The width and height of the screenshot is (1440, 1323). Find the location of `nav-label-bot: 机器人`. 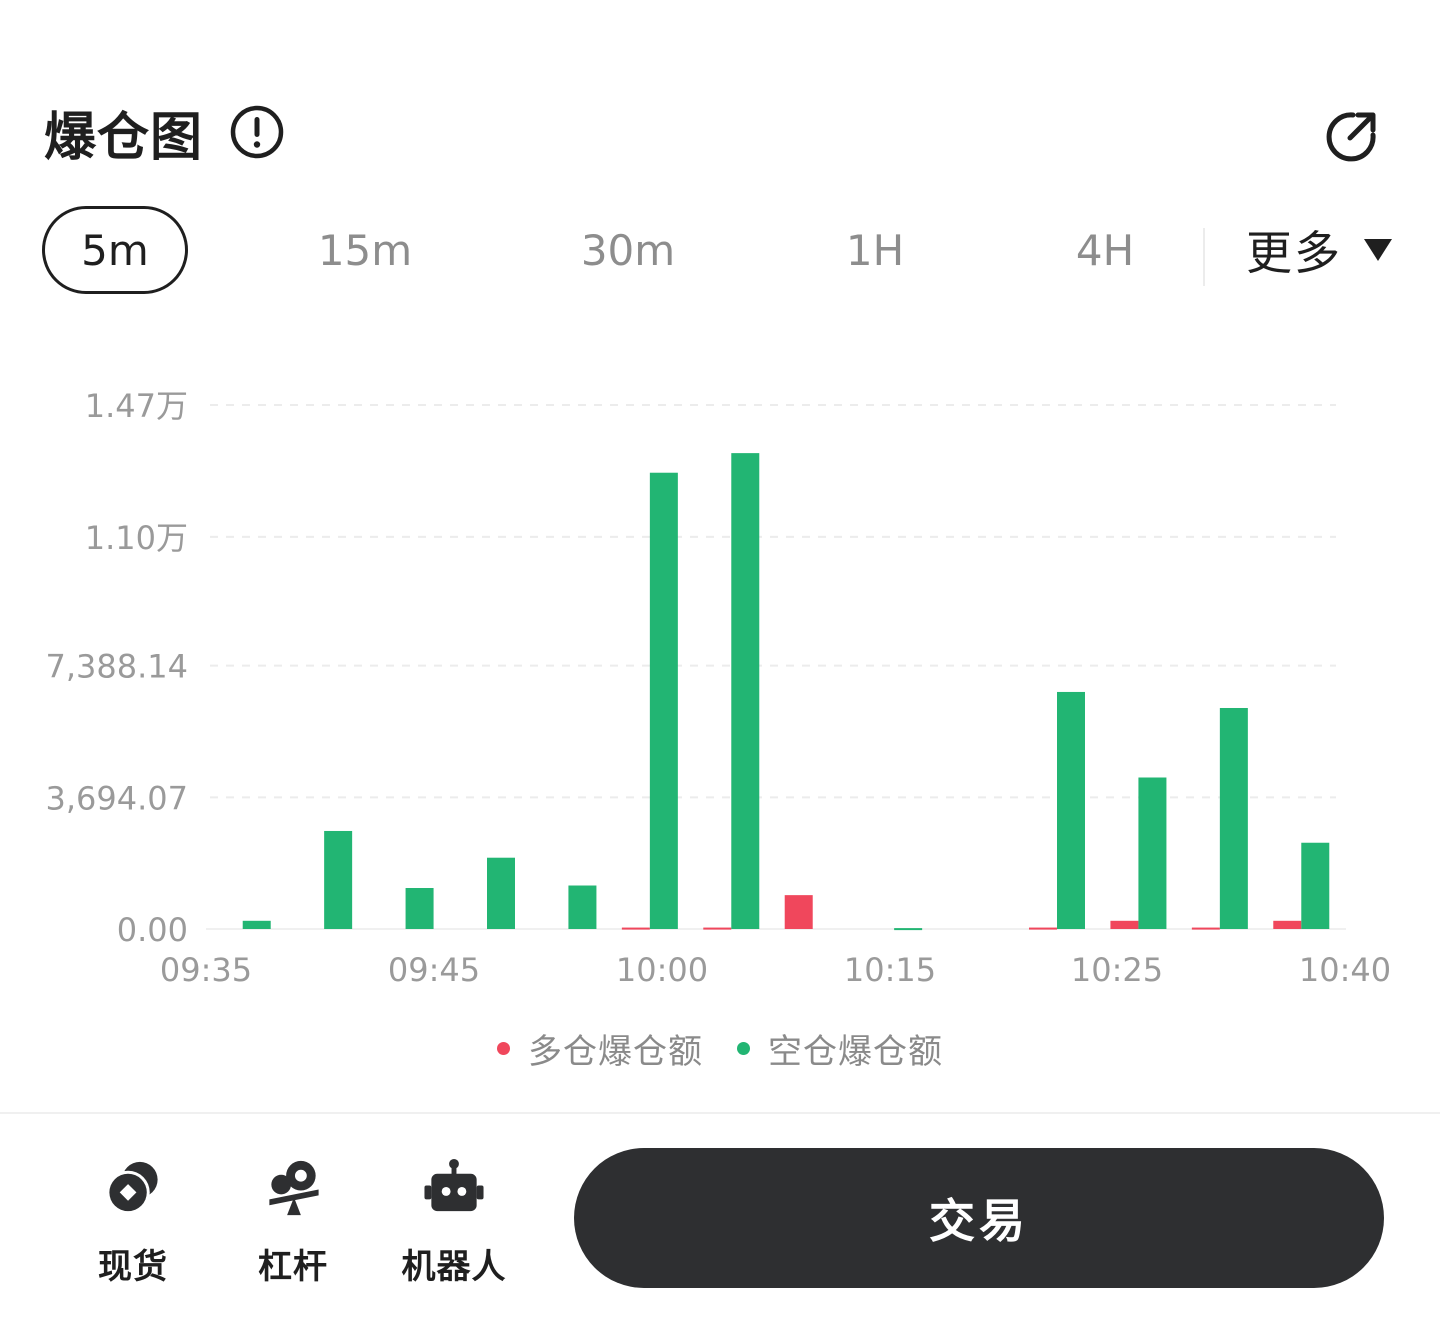

nav-label-bot: 机器人 is located at coordinates (454, 1267).